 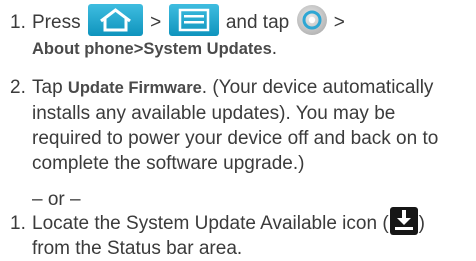 What do you see at coordinates (257, 23) in the screenshot?
I see `and-tap-text: and tap` at bounding box center [257, 23].